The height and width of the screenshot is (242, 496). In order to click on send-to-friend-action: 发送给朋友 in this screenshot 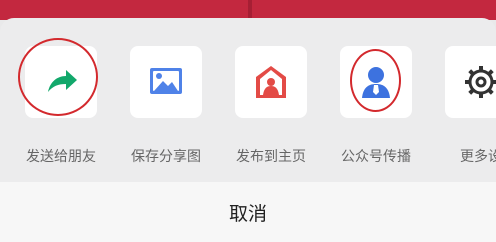, I will do `click(61, 108)`.